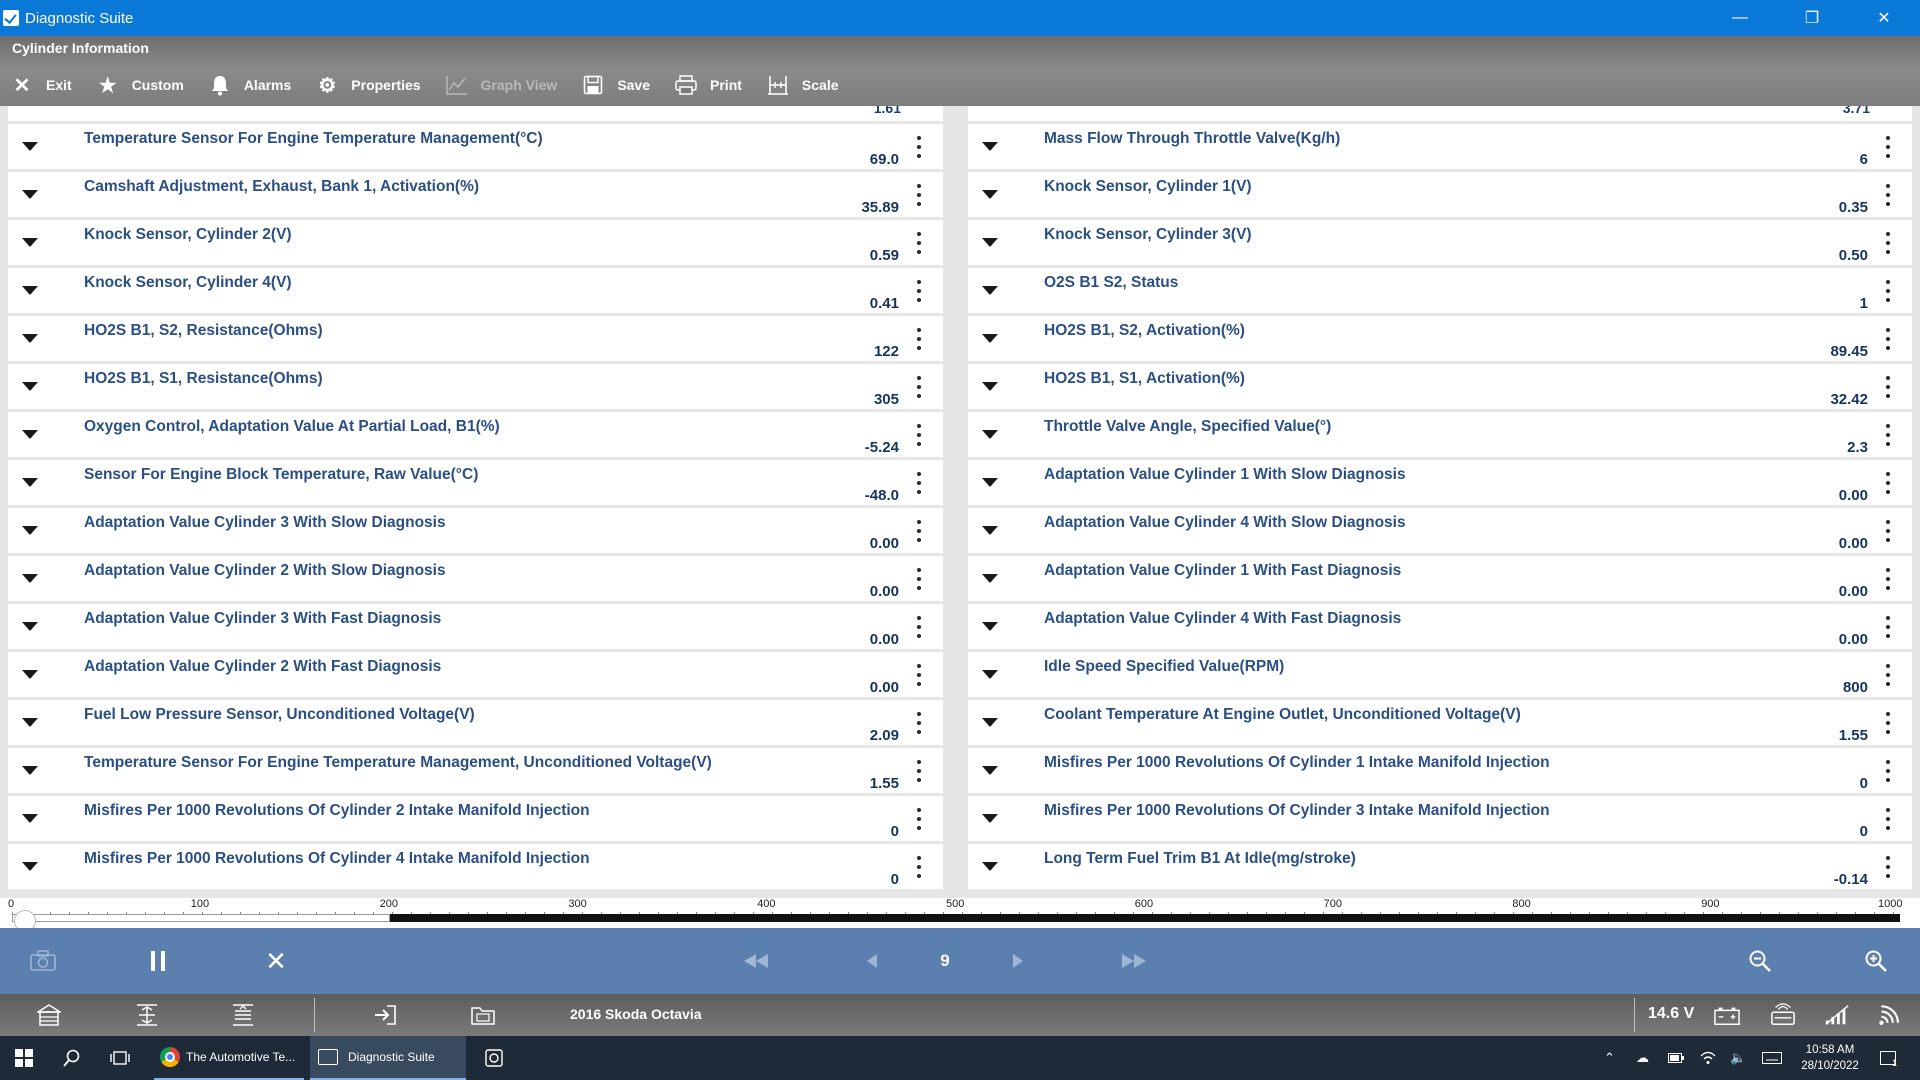 The image size is (1920, 1080). What do you see at coordinates (1609, 1058) in the screenshot?
I see `chevron-up-icon: ⌃` at bounding box center [1609, 1058].